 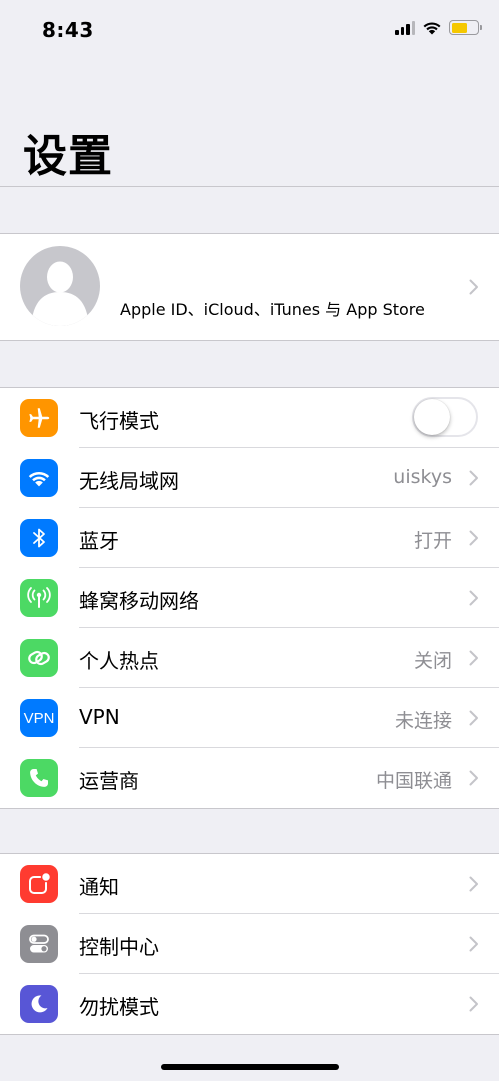 I want to click on wifi-row: 无线局域网 uiskys, so click(x=249, y=478).